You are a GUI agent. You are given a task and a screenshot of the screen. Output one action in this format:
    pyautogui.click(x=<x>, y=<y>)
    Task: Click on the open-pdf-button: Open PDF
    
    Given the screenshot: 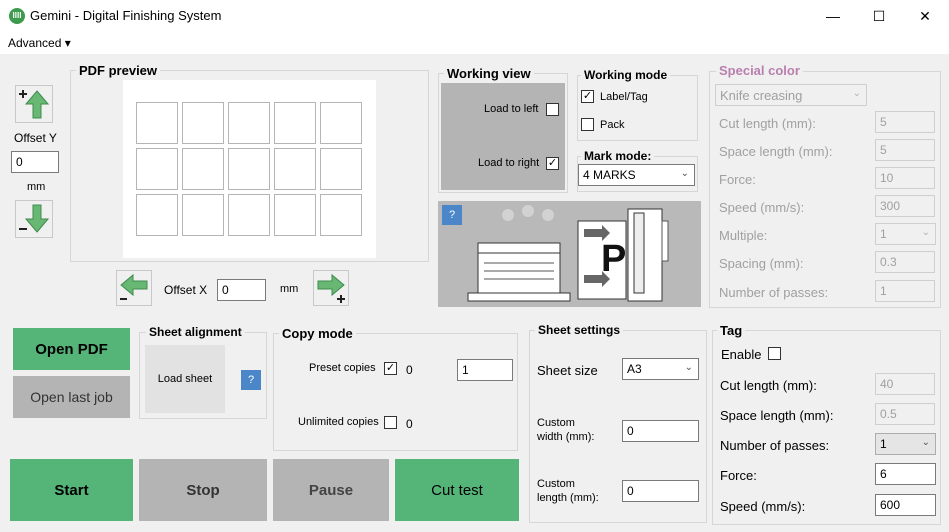 What is the action you would take?
    pyautogui.click(x=71, y=349)
    